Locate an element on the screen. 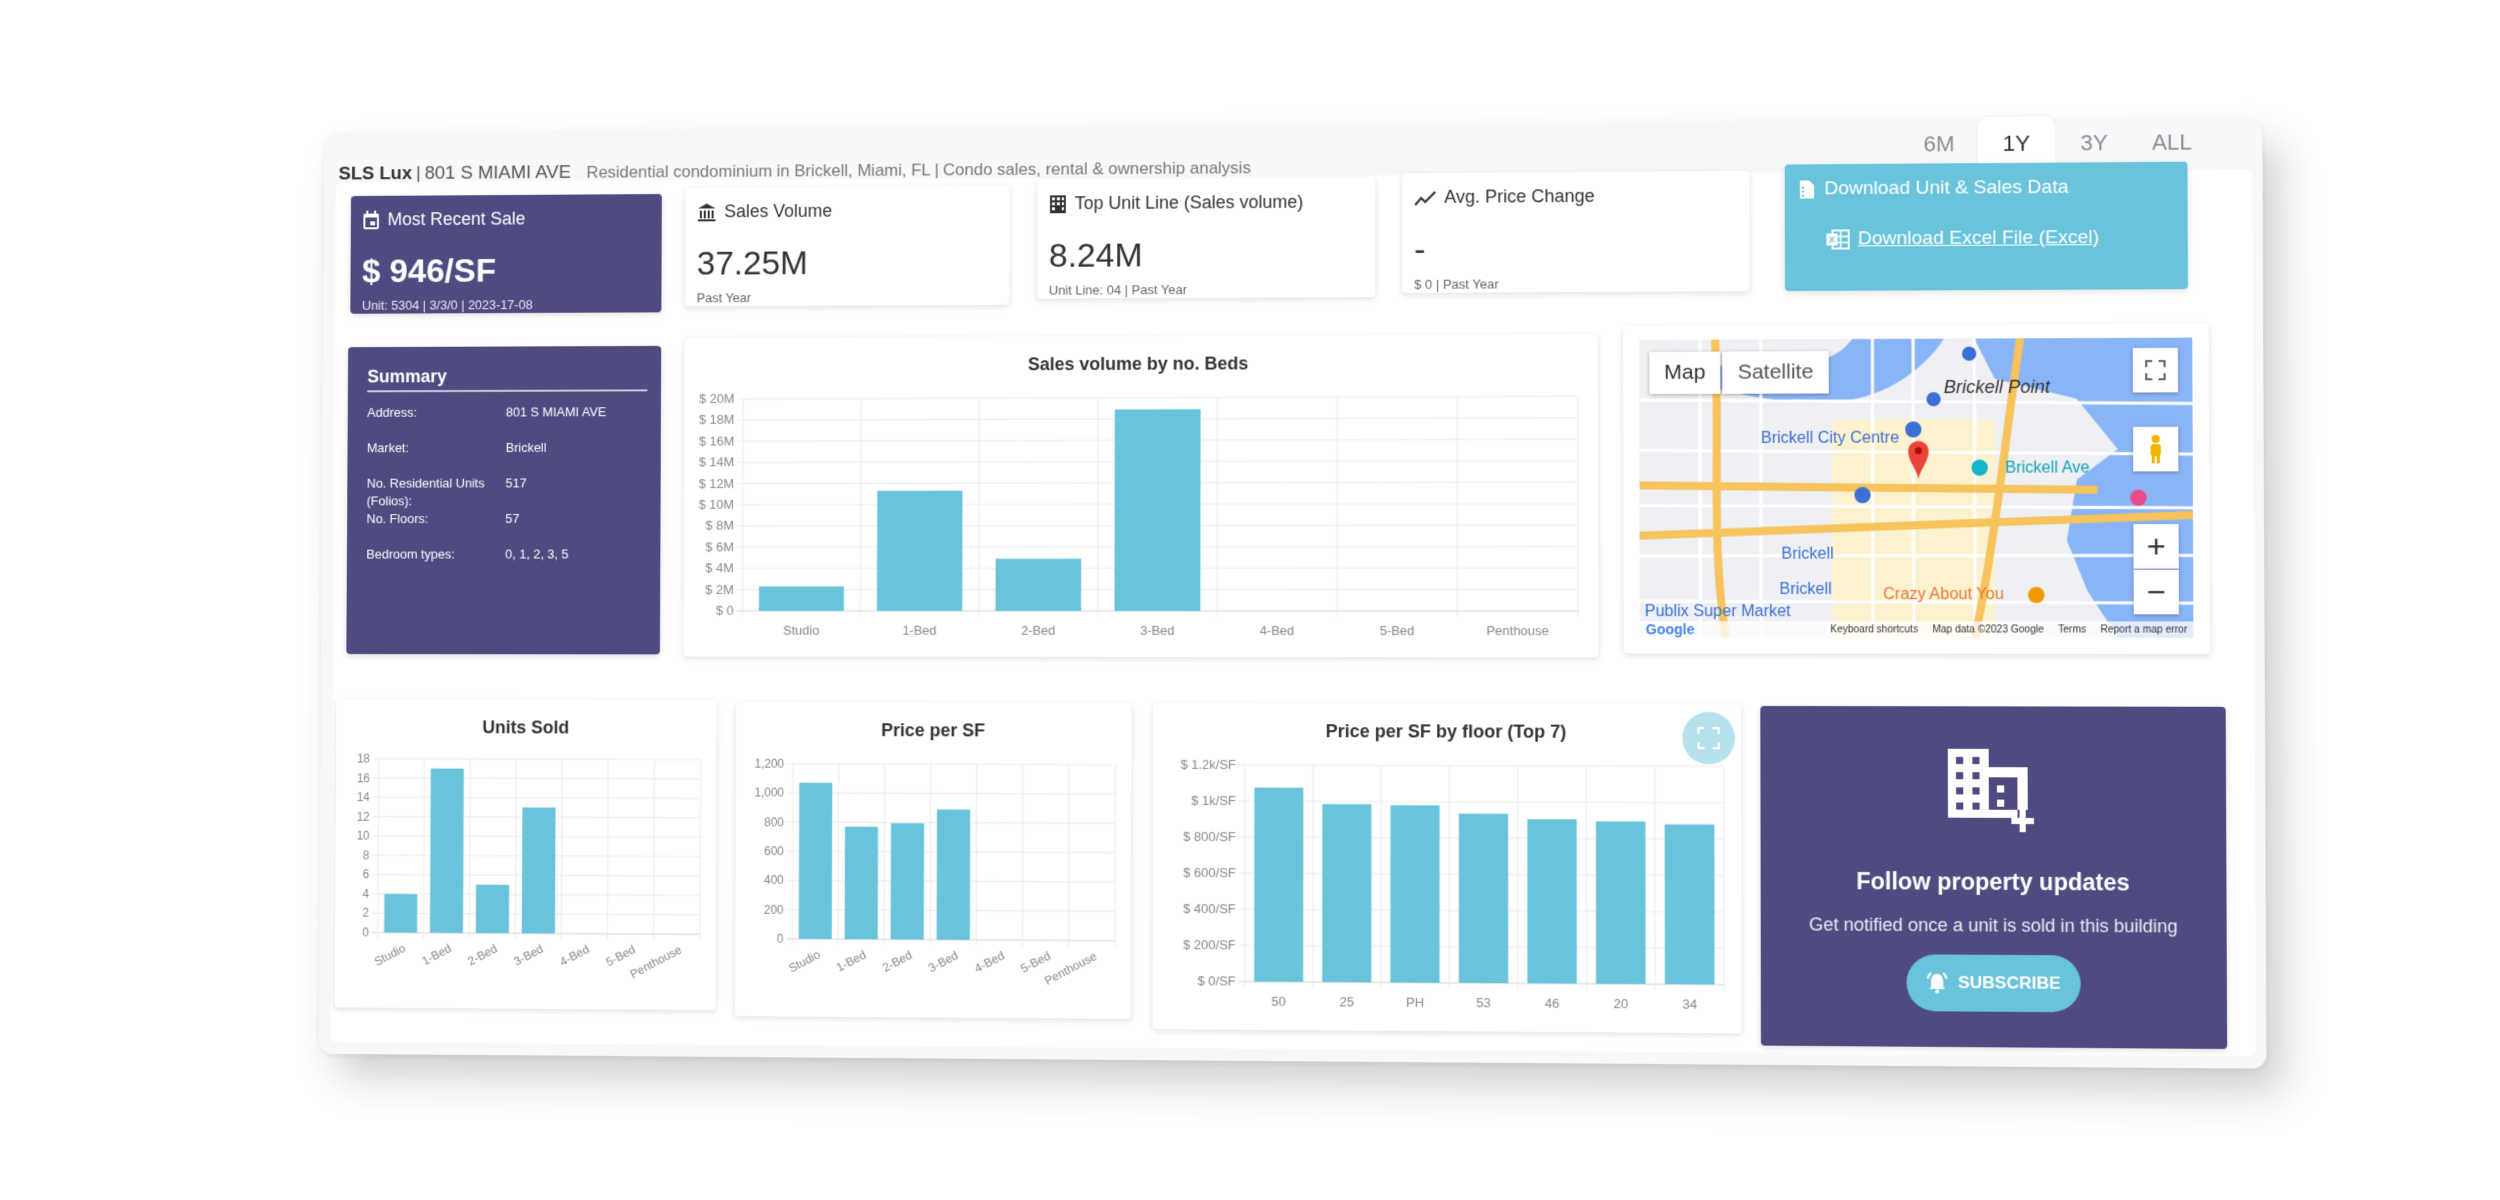  y-tick-label: 800 is located at coordinates (774, 822).